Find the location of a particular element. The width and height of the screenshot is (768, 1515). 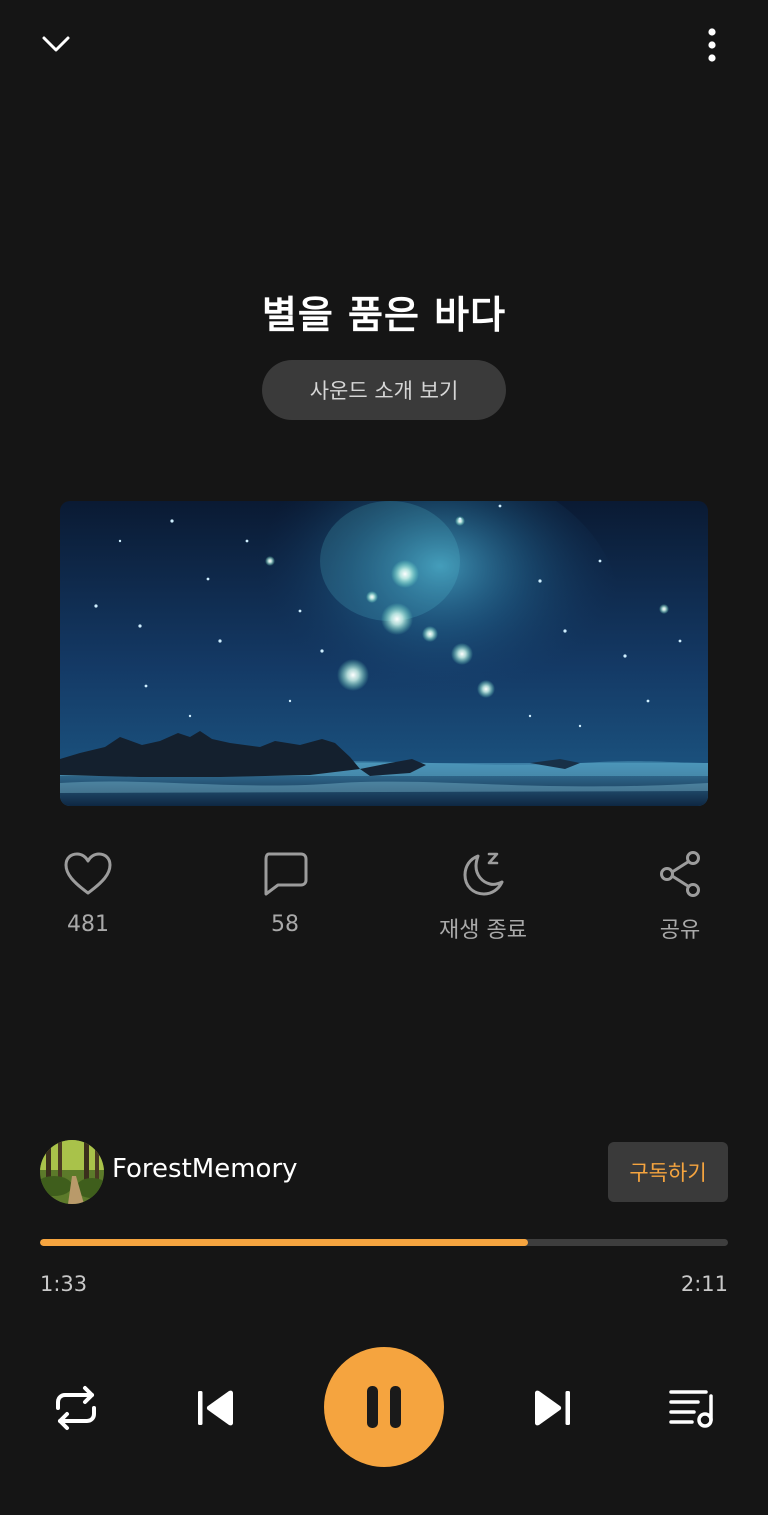

more-vertical-icon is located at coordinates (712, 45).